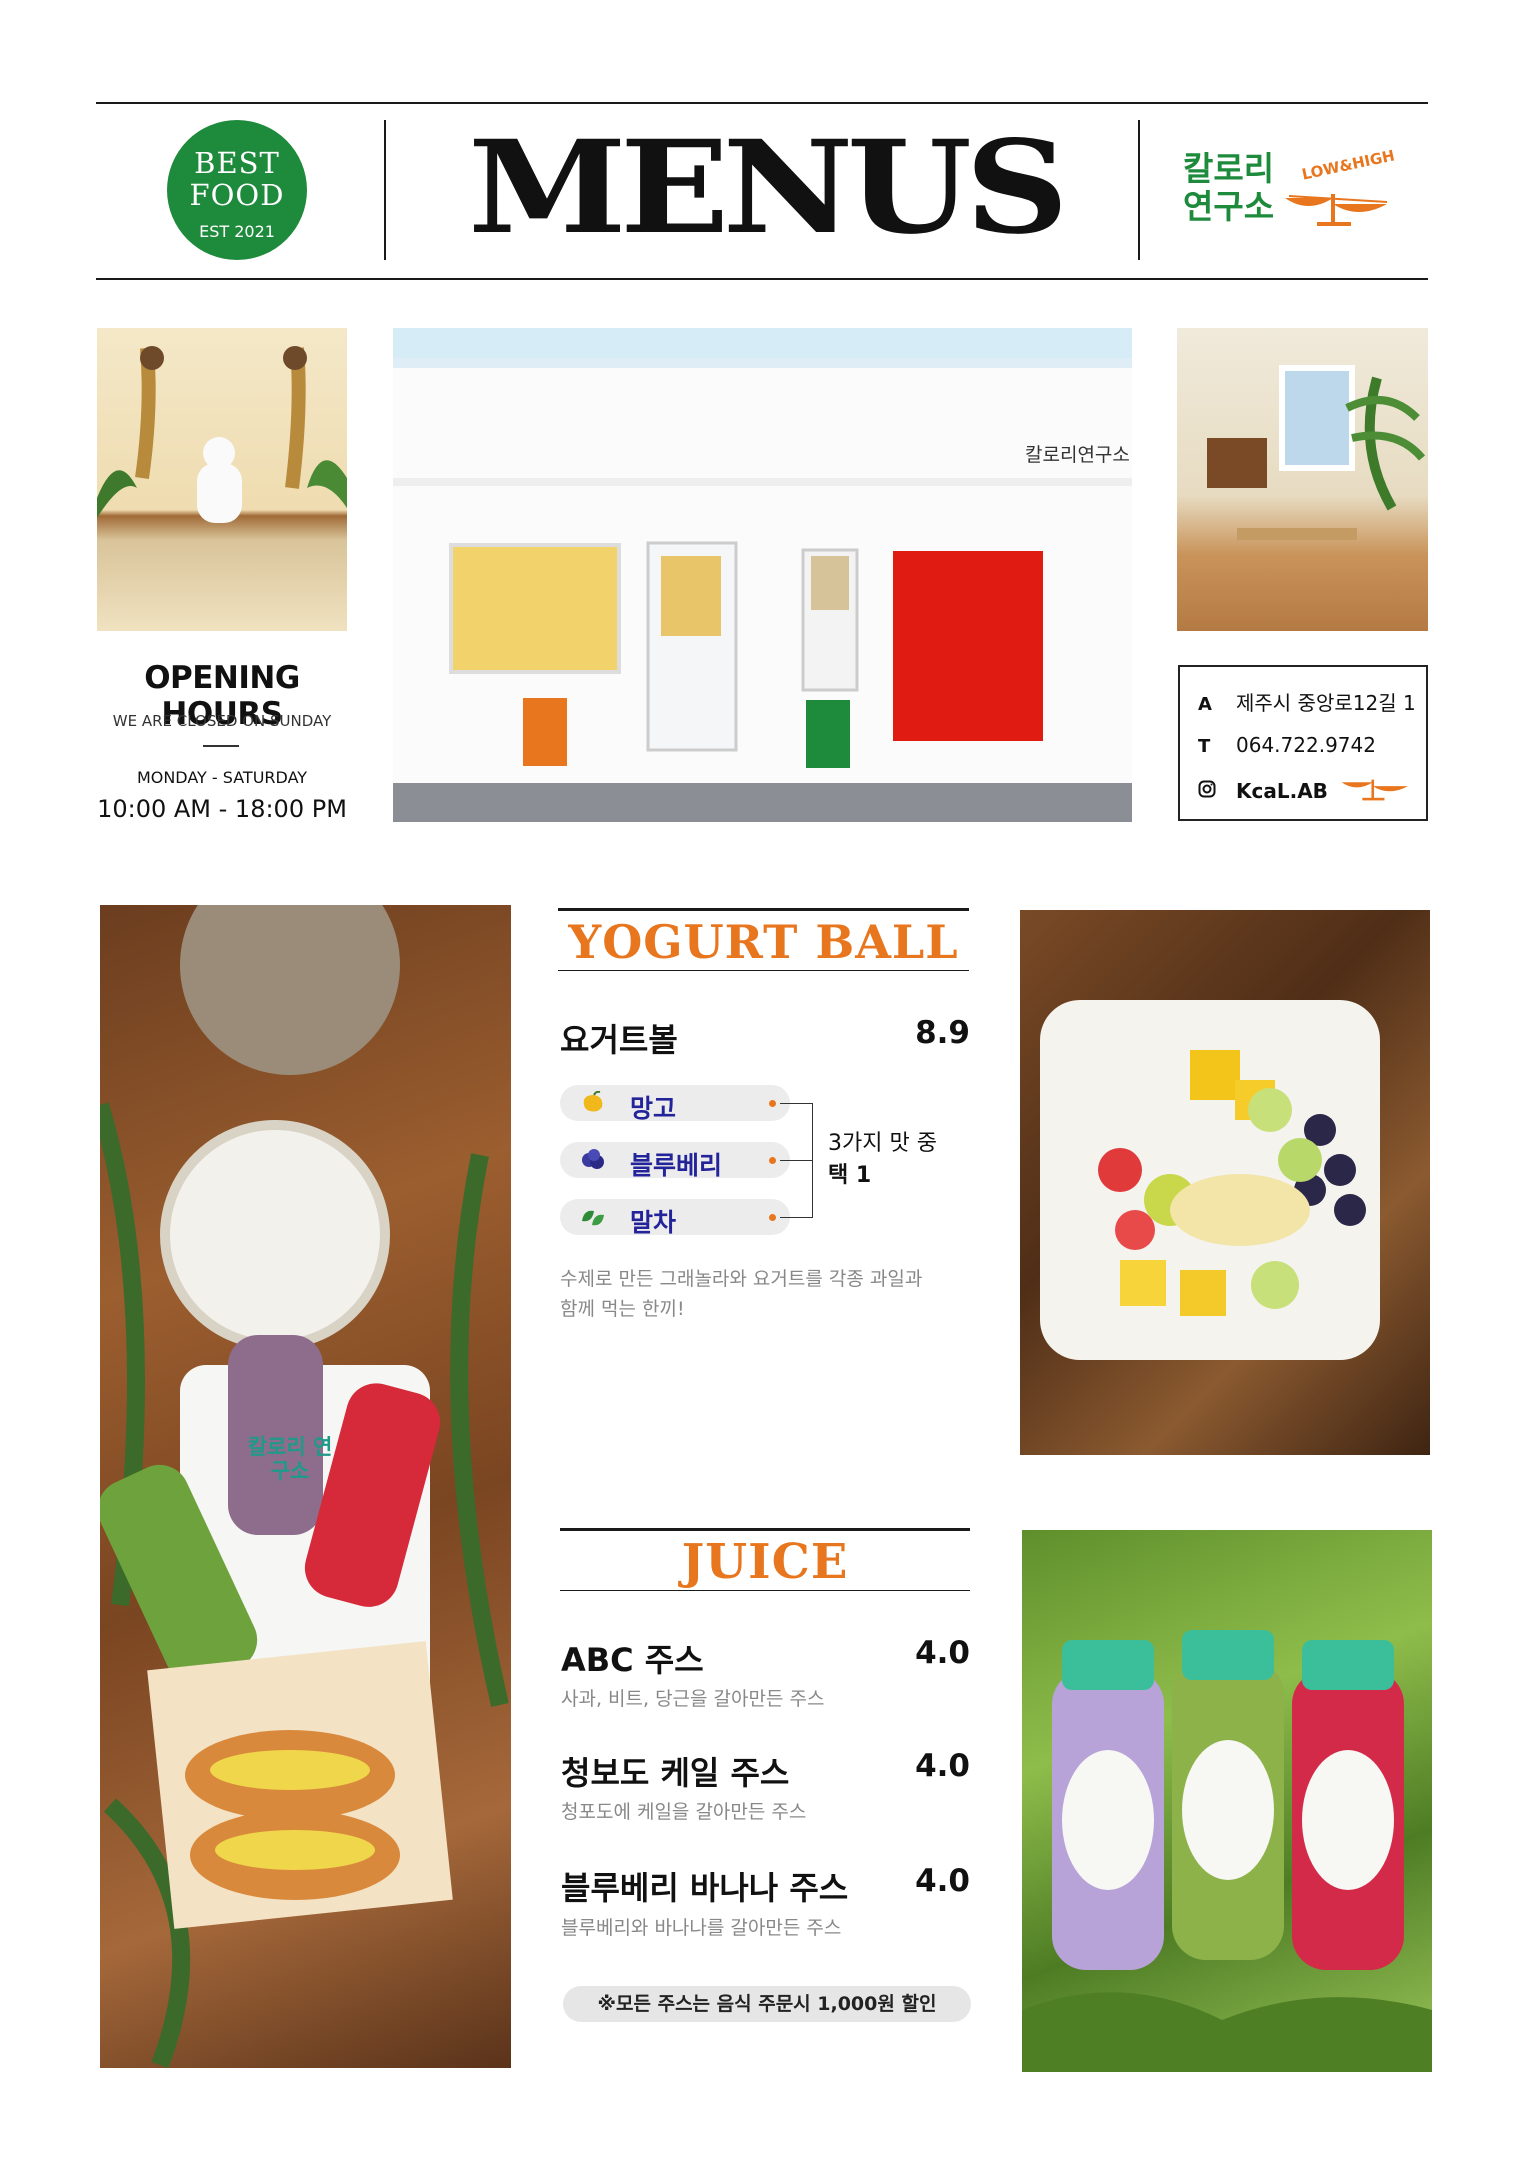 The height and width of the screenshot is (2171, 1530). Describe the element at coordinates (1293, 193) in the screenshot. I see `brand-logo: 칼로리 연구소 LOW&HIGH` at that location.